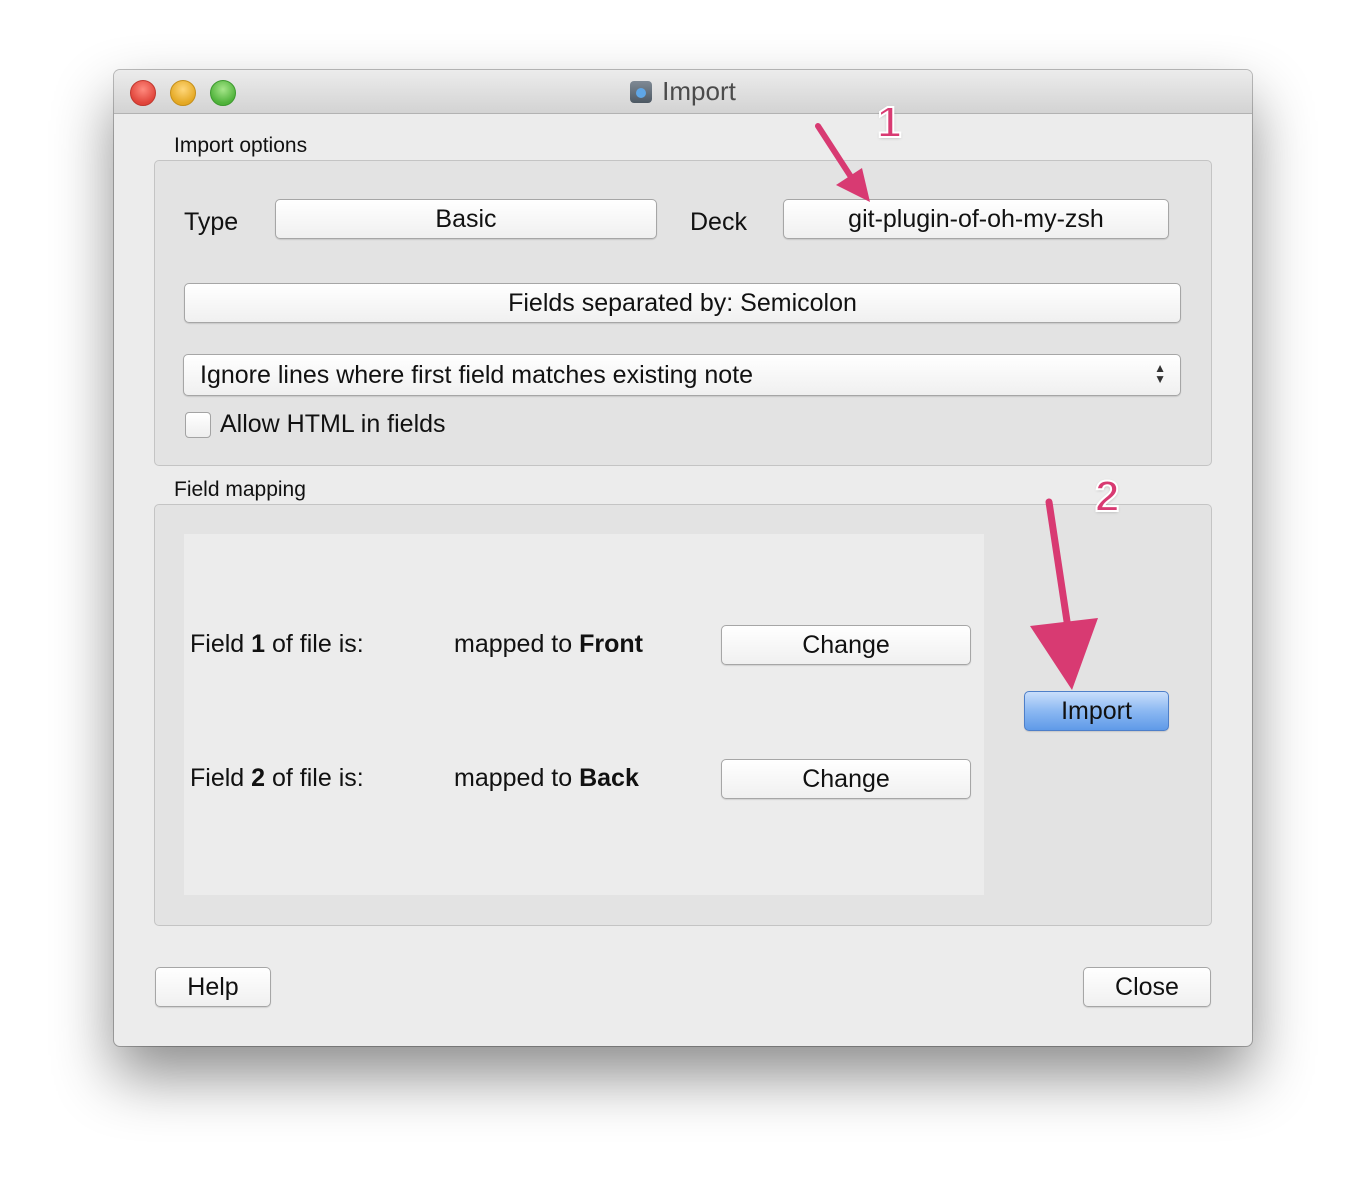 This screenshot has height=1204, width=1366. I want to click on updown-arrows-icon: ▲ ▼, so click(1160, 373).